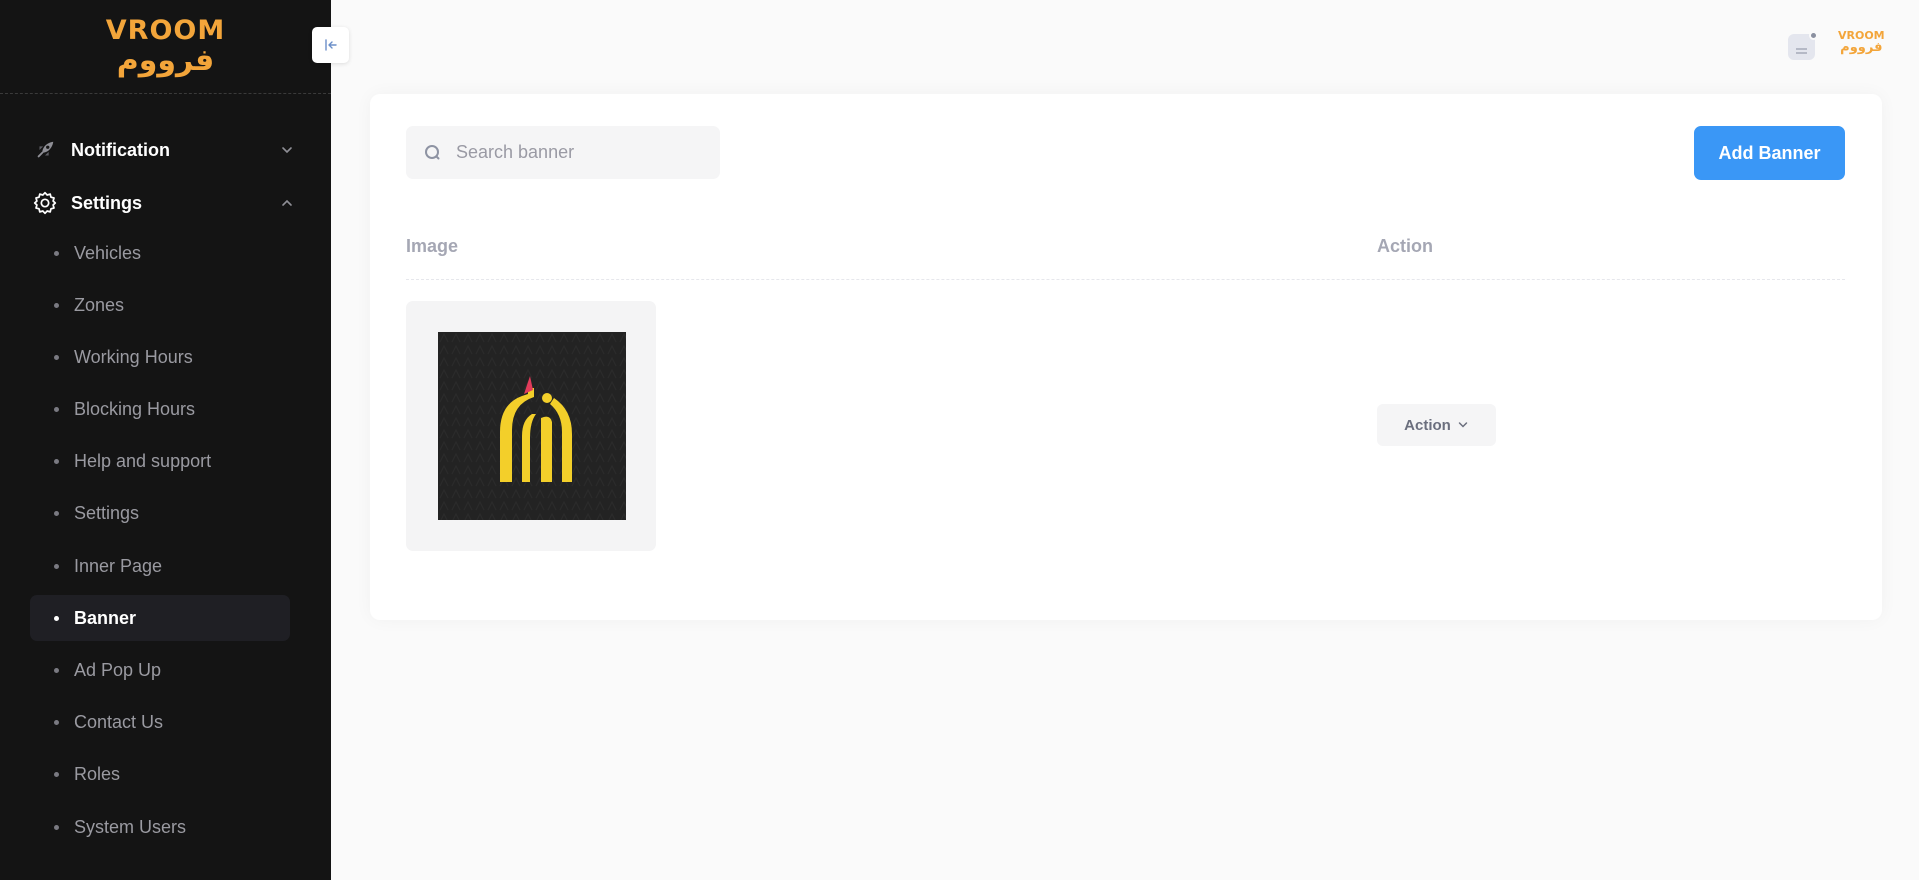 This screenshot has height=880, width=1919. Describe the element at coordinates (120, 149) in the screenshot. I see `sidebar-section-label: Notification` at that location.